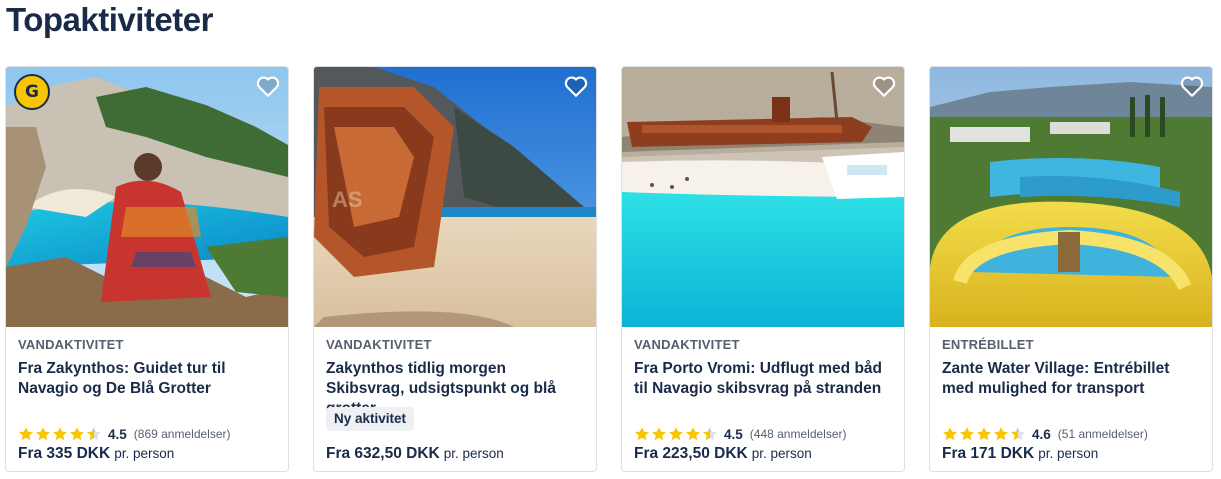 The height and width of the screenshot is (479, 1221). Describe the element at coordinates (370, 419) in the screenshot. I see `new-activity-tag: Ny aktivitet` at that location.